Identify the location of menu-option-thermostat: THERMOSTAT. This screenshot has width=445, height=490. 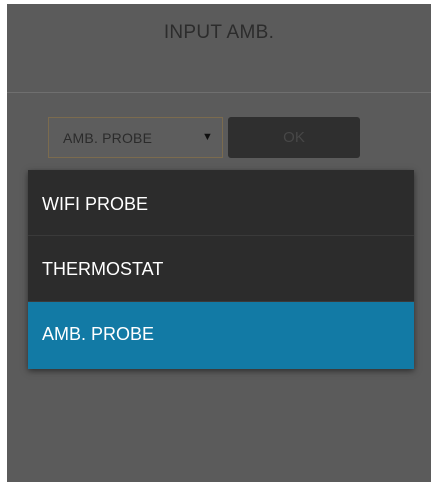
(221, 269).